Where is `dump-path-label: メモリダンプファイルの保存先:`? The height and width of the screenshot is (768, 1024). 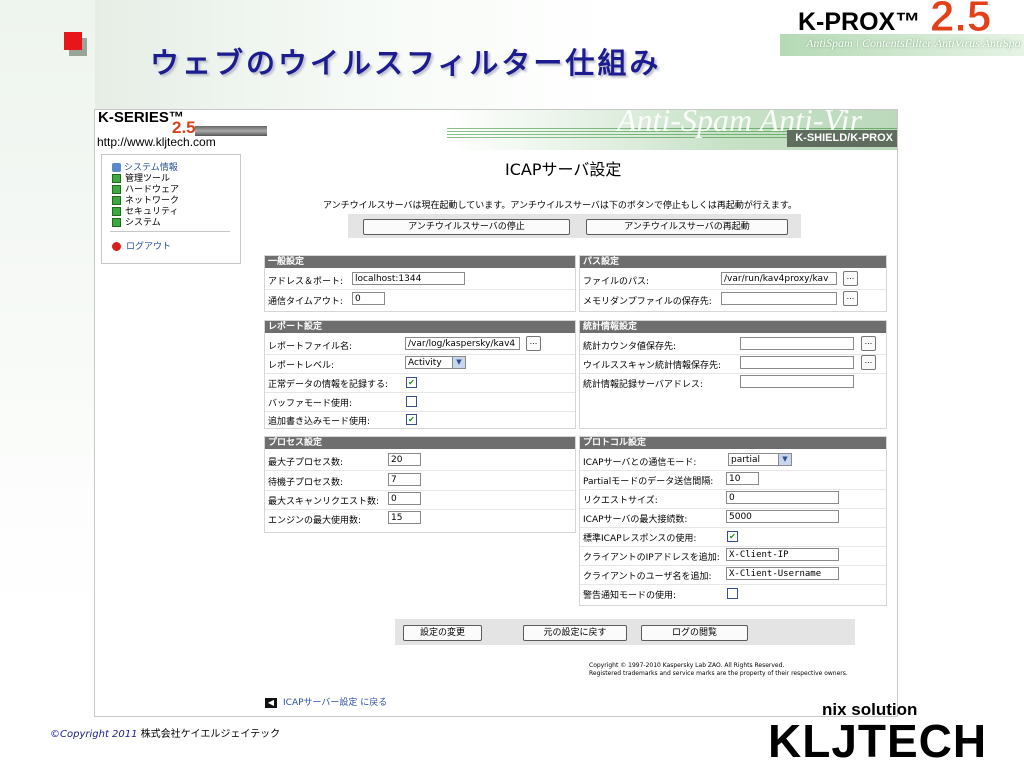
dump-path-label: メモリダンプファイルの保存先: is located at coordinates (647, 302).